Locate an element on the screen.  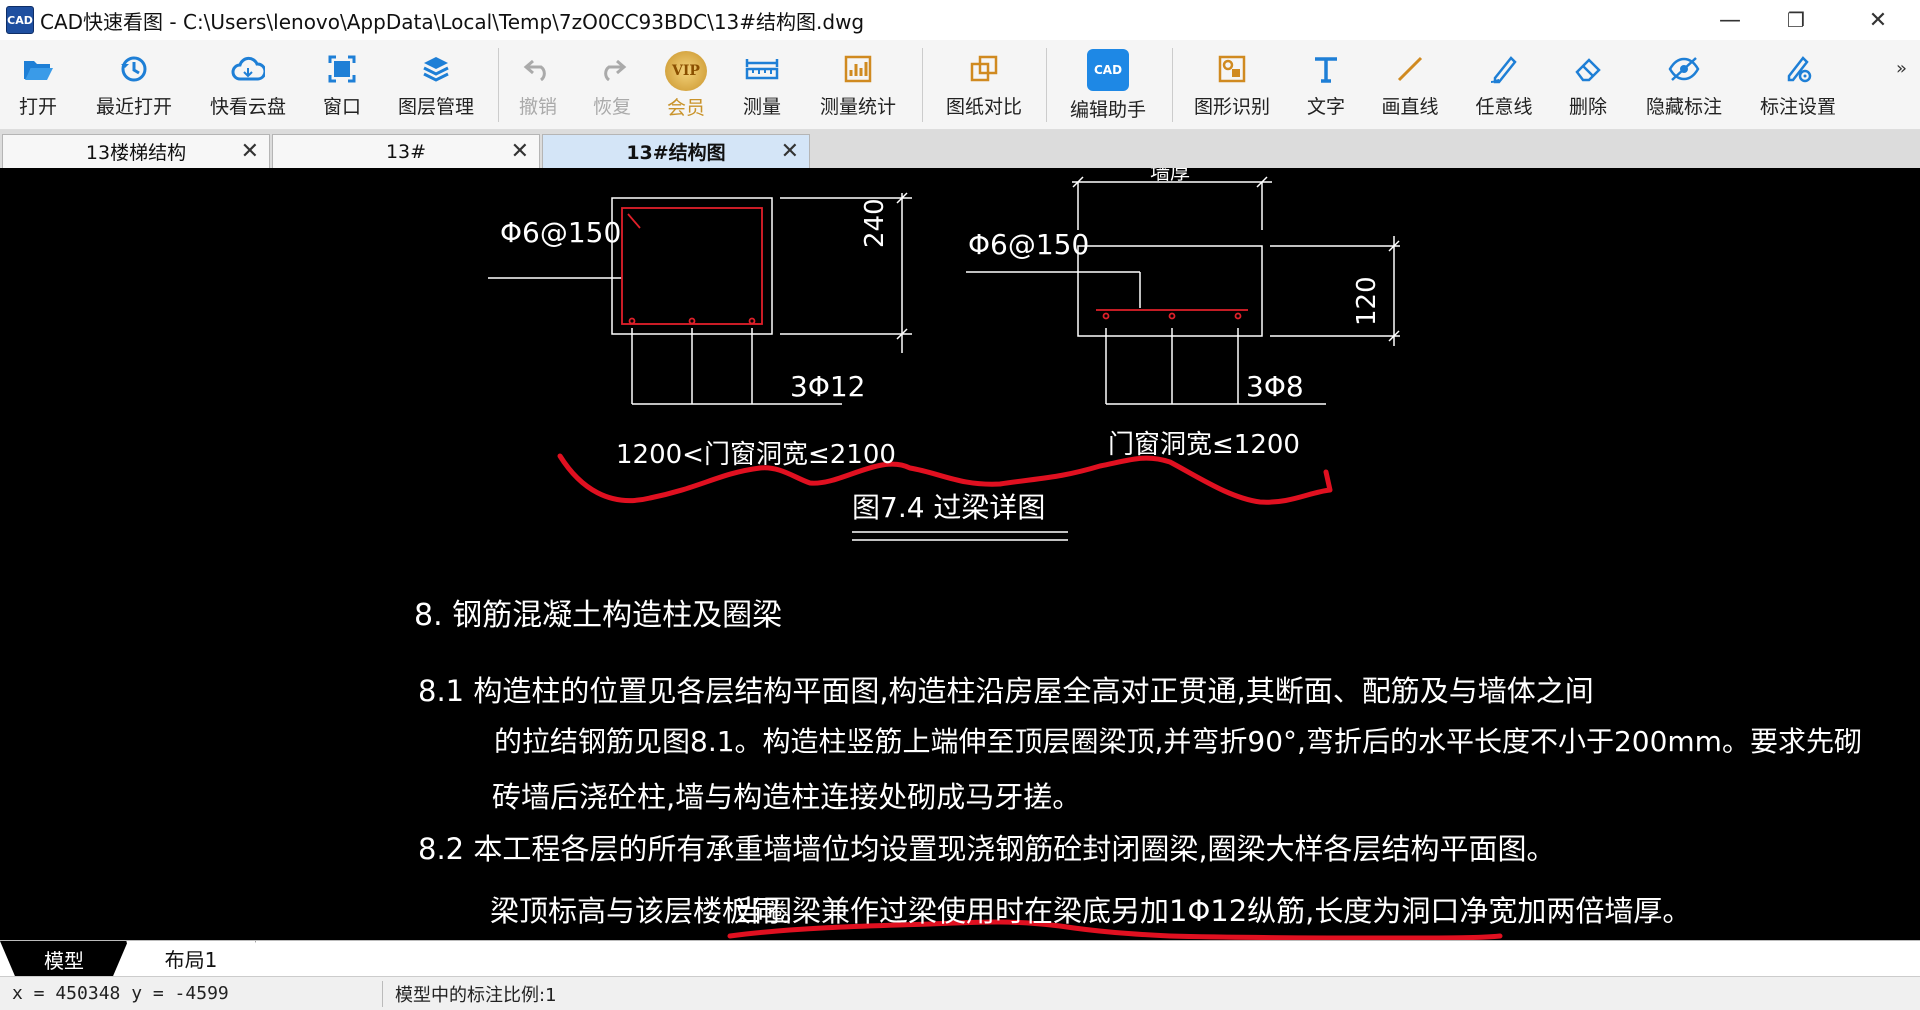
document-tab-bar: 13楼梯结构 ✕ 13# ✕ 13#结构图 ✕ is located at coordinates (960, 149).